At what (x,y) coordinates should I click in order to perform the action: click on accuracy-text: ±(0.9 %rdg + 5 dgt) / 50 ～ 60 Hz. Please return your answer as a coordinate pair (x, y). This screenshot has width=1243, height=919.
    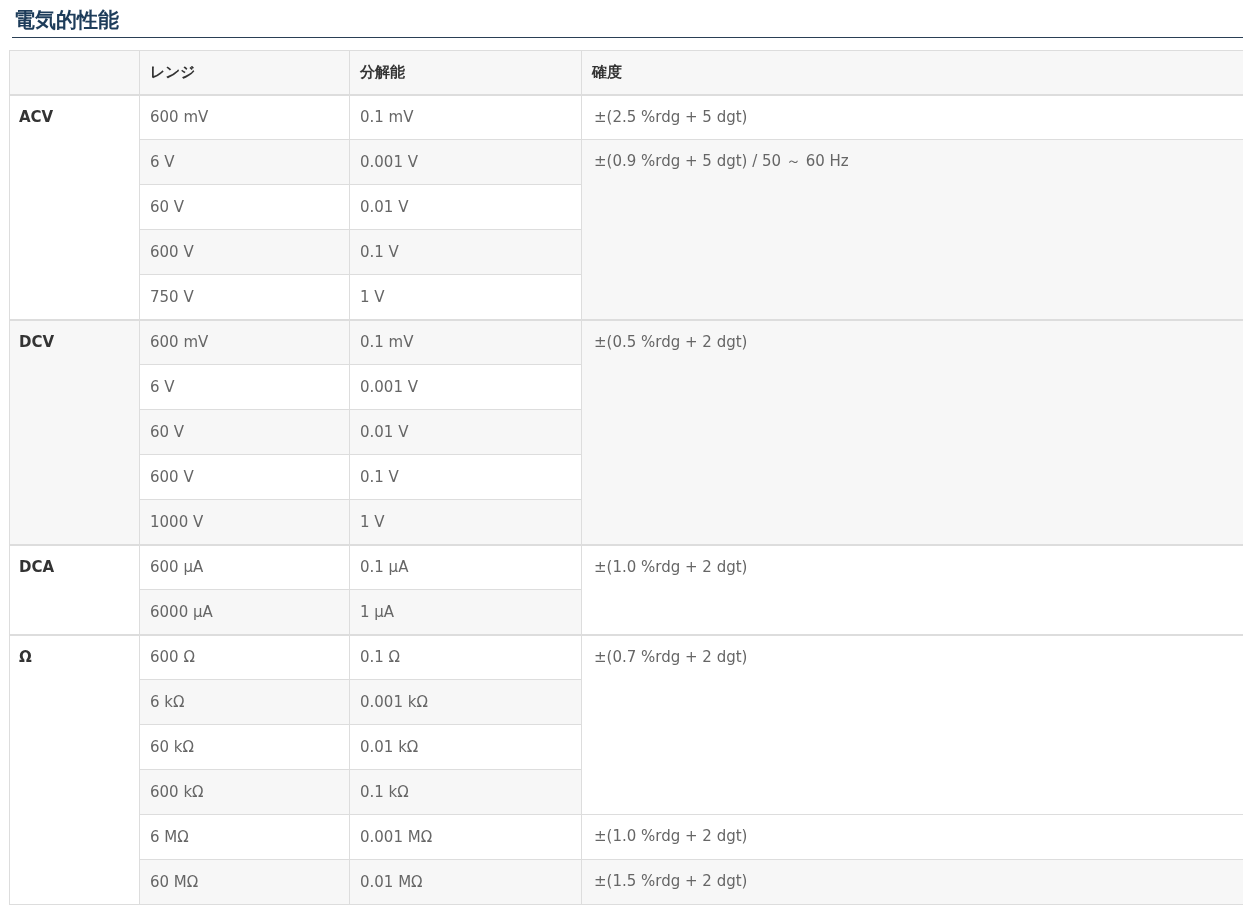
    Looking at the image, I should click on (721, 161).